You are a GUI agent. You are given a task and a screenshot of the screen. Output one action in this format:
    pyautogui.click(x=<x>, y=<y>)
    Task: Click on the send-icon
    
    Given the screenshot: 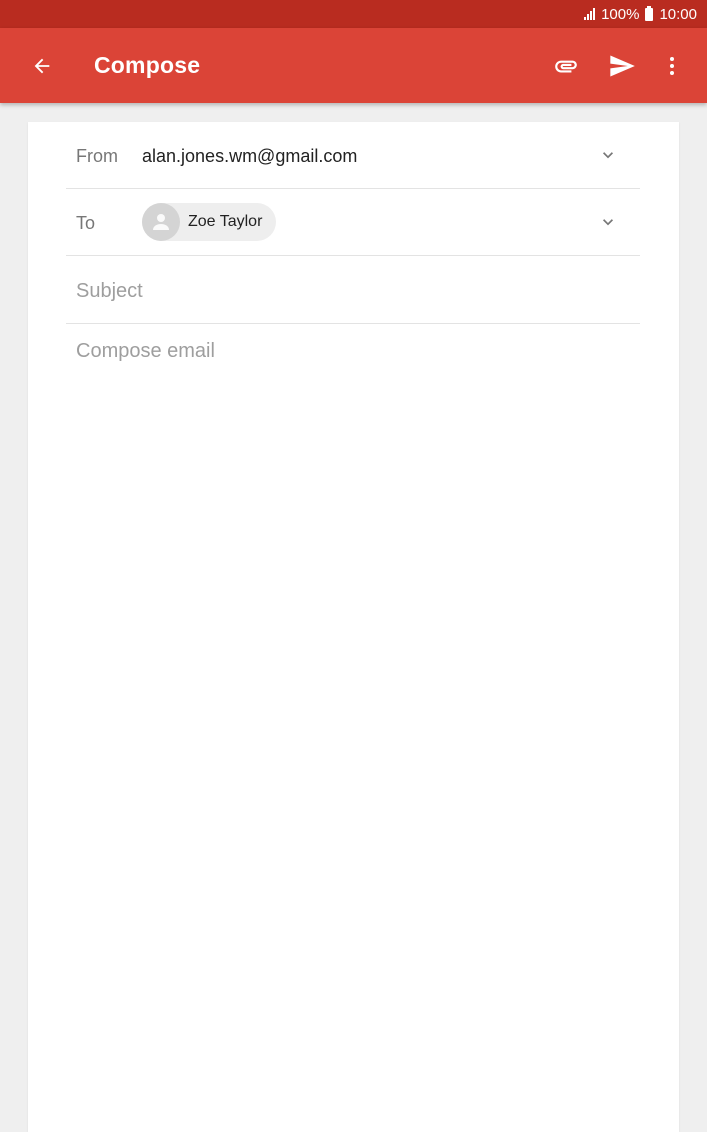 What is the action you would take?
    pyautogui.click(x=622, y=66)
    